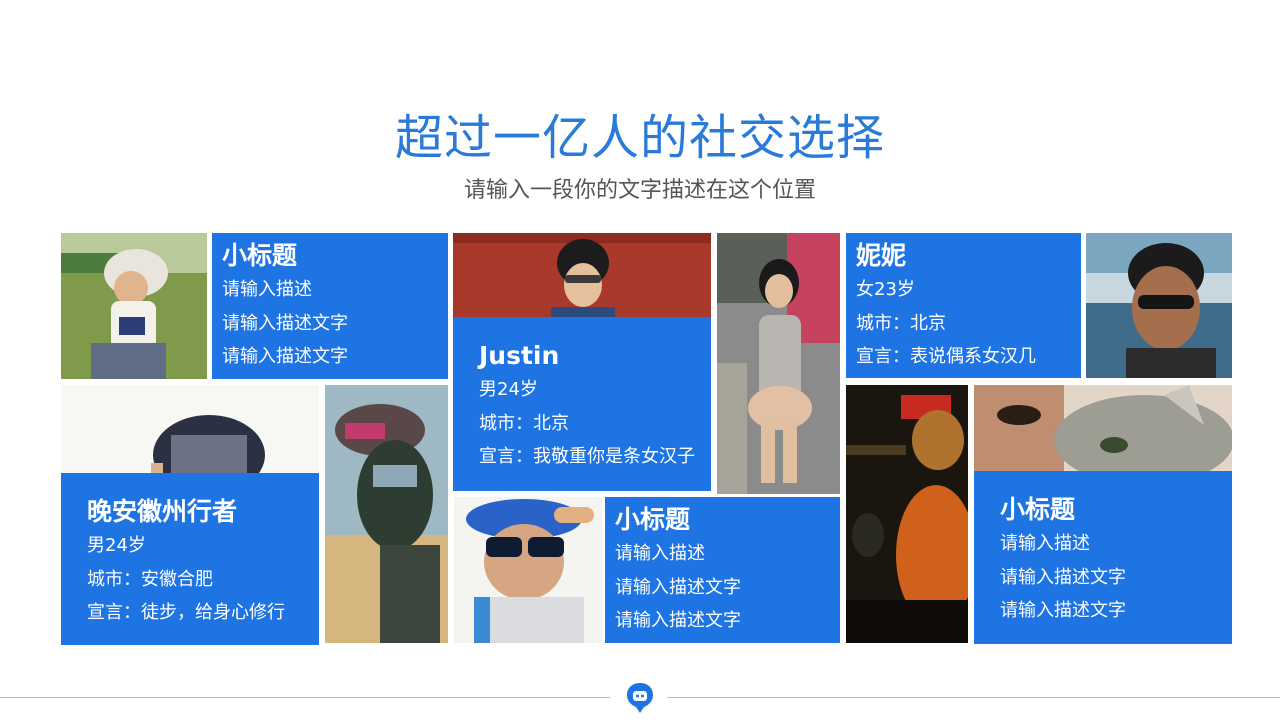  What do you see at coordinates (1103, 557) in the screenshot?
I see `profile-card-6: 小标题 请输入描述 请输入描述文字 请输入描述文字` at bounding box center [1103, 557].